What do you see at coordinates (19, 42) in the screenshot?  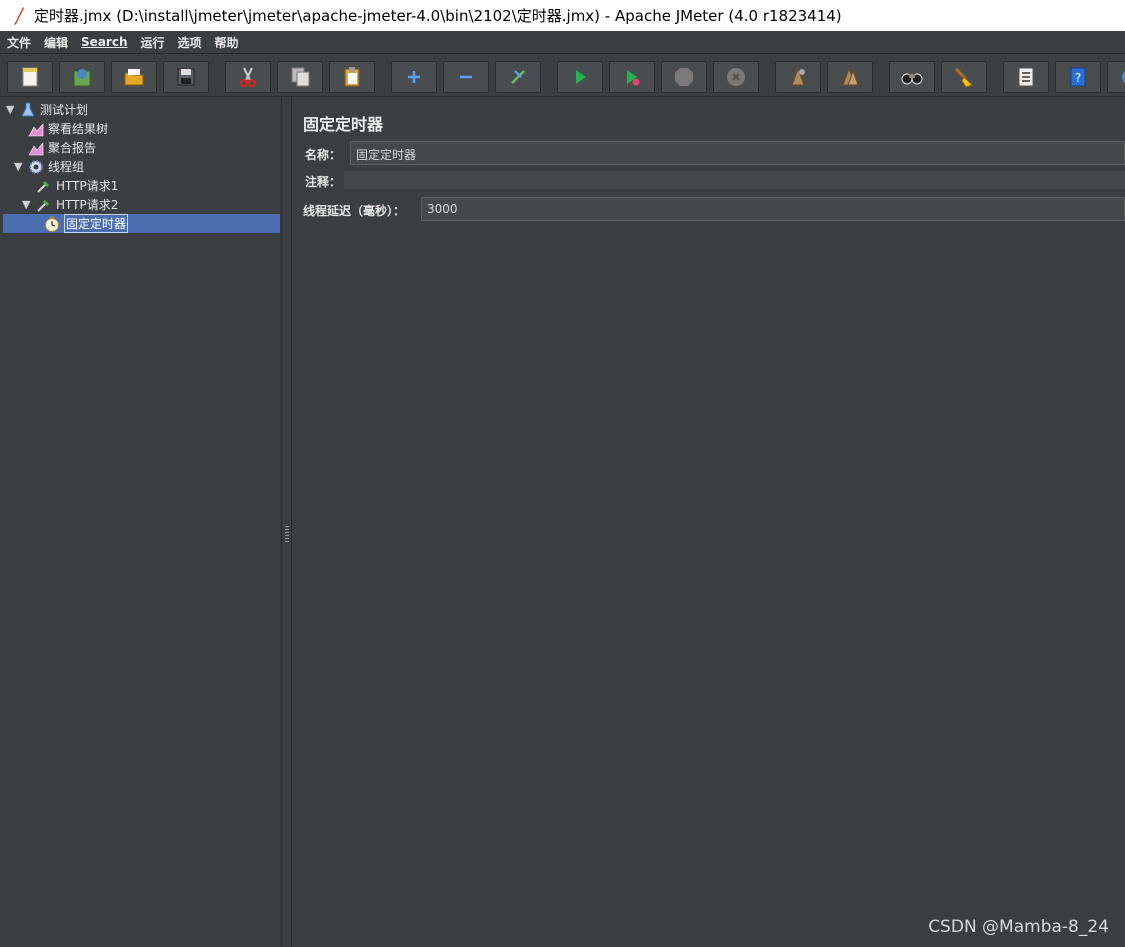 I see `menu-file: 文件` at bounding box center [19, 42].